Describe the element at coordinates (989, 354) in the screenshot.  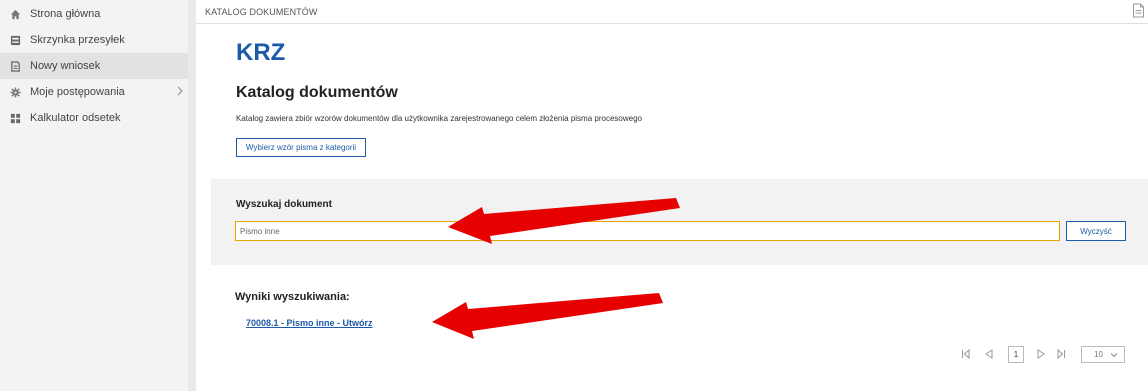
I see `previous-page-icon` at that location.